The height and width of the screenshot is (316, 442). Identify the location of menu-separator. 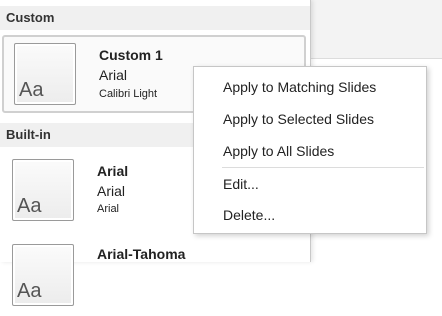
(323, 167).